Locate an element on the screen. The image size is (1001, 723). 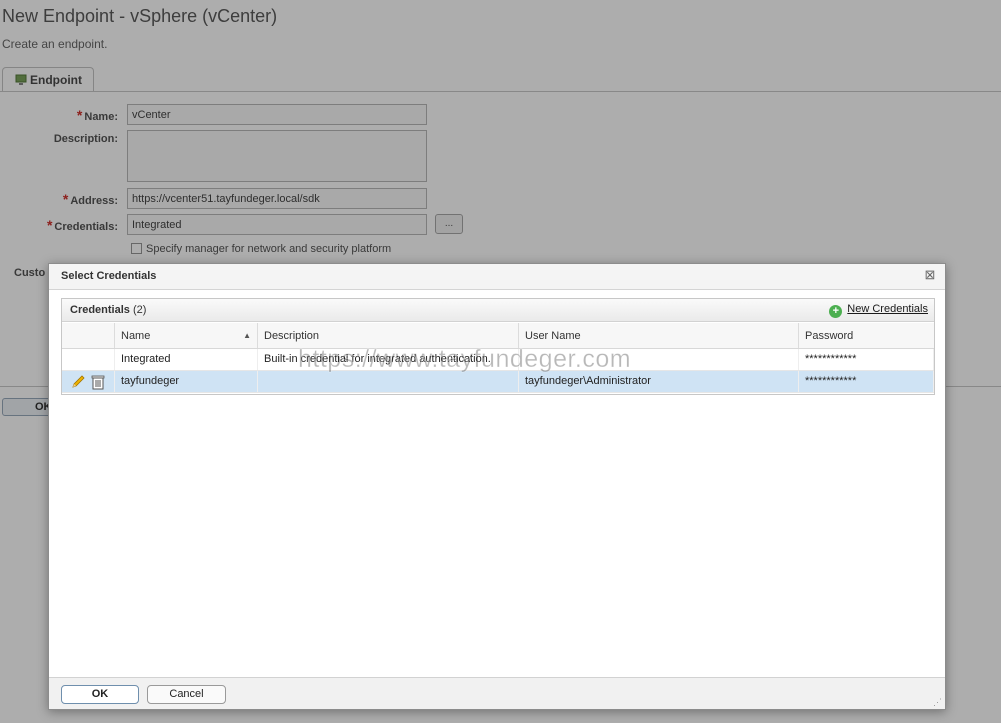
dialog-header: Select Credentials ⊠ is located at coordinates (497, 277).